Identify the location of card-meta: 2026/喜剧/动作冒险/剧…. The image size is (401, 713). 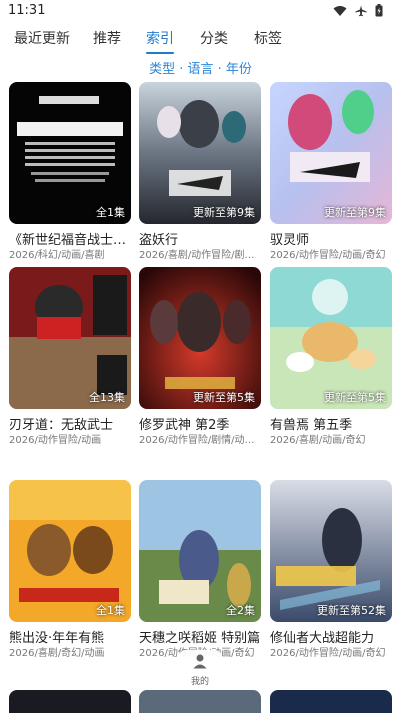
(197, 255).